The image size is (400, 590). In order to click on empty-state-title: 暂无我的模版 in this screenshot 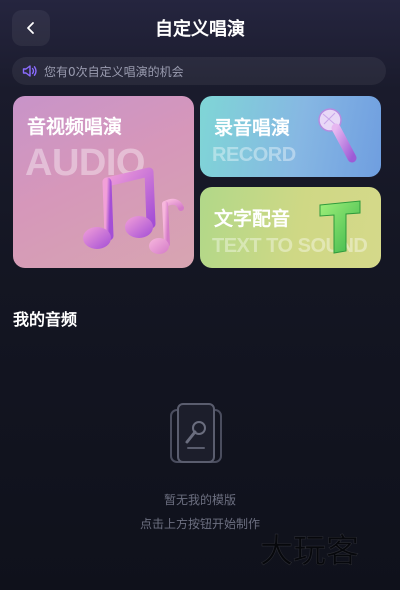, I will do `click(199, 500)`.